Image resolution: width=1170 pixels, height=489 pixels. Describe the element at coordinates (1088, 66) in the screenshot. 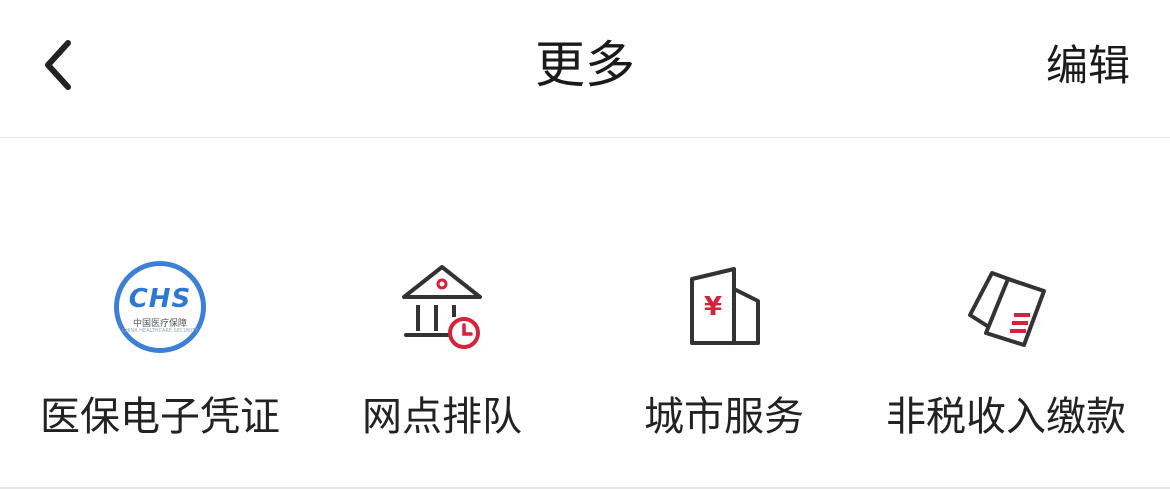

I see `edit-button: 编辑` at that location.